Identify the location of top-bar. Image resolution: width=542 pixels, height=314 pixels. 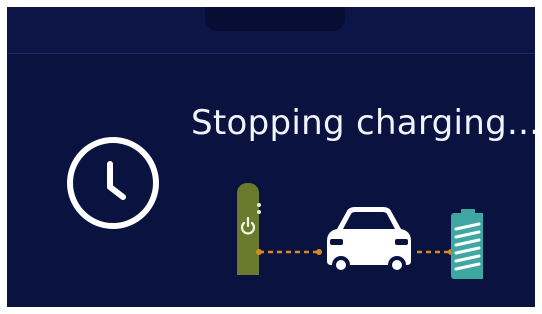
(271, 30).